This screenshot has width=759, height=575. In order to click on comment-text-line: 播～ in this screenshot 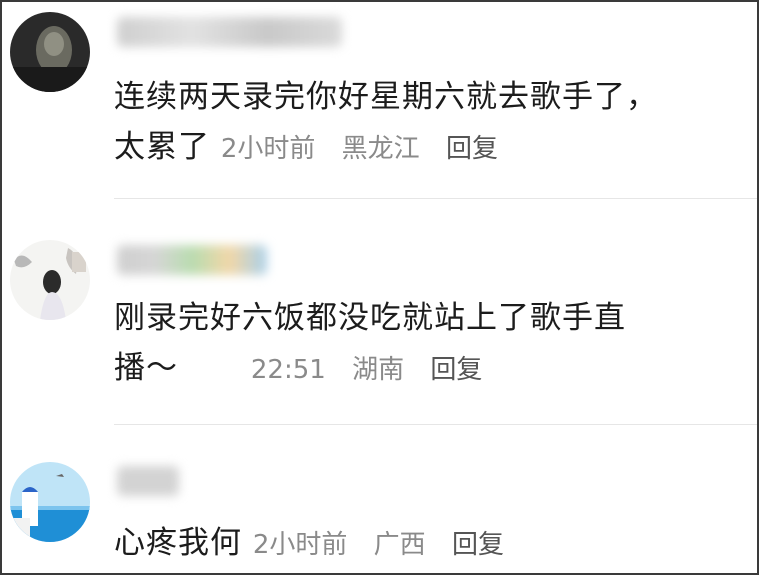, I will do `click(146, 368)`.